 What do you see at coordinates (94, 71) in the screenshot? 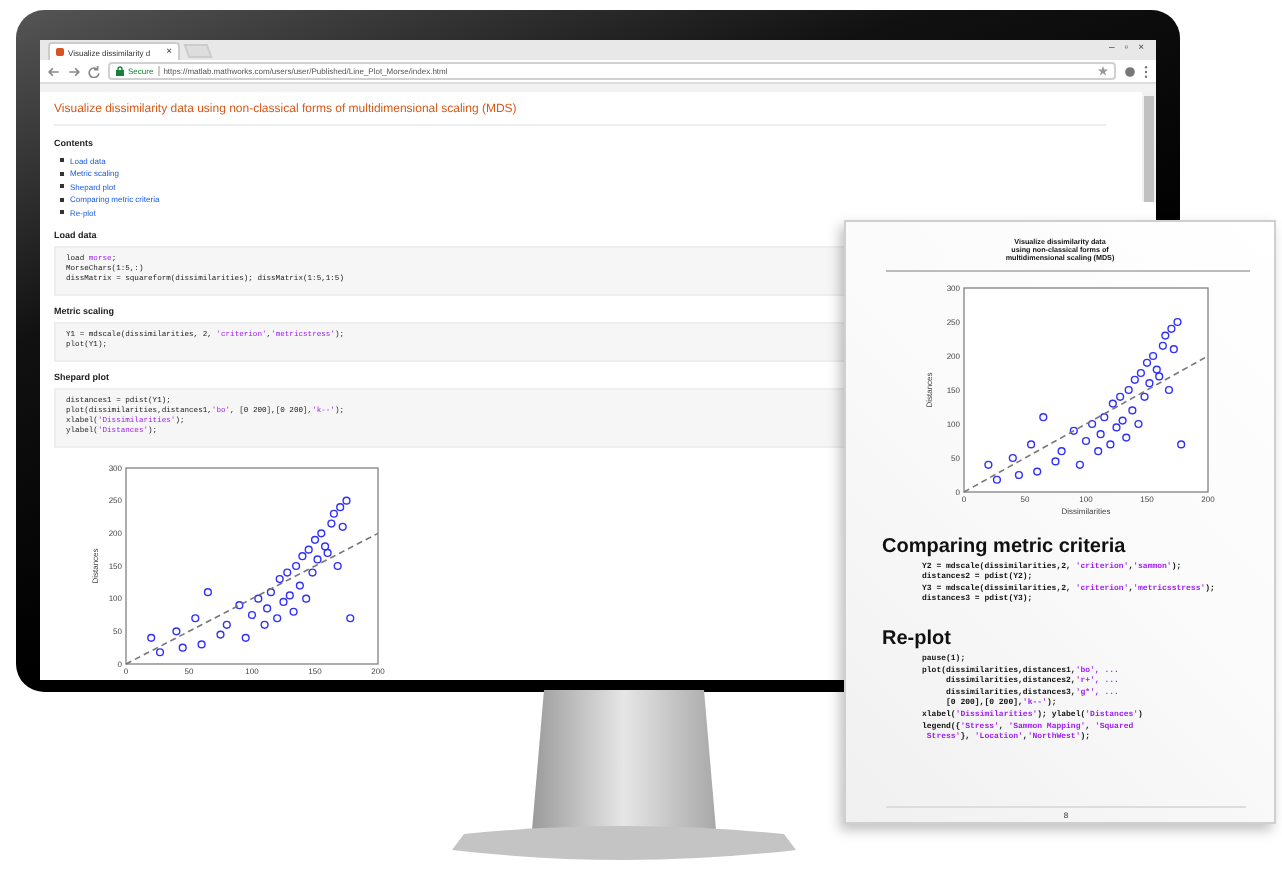
I see `reload-icon` at bounding box center [94, 71].